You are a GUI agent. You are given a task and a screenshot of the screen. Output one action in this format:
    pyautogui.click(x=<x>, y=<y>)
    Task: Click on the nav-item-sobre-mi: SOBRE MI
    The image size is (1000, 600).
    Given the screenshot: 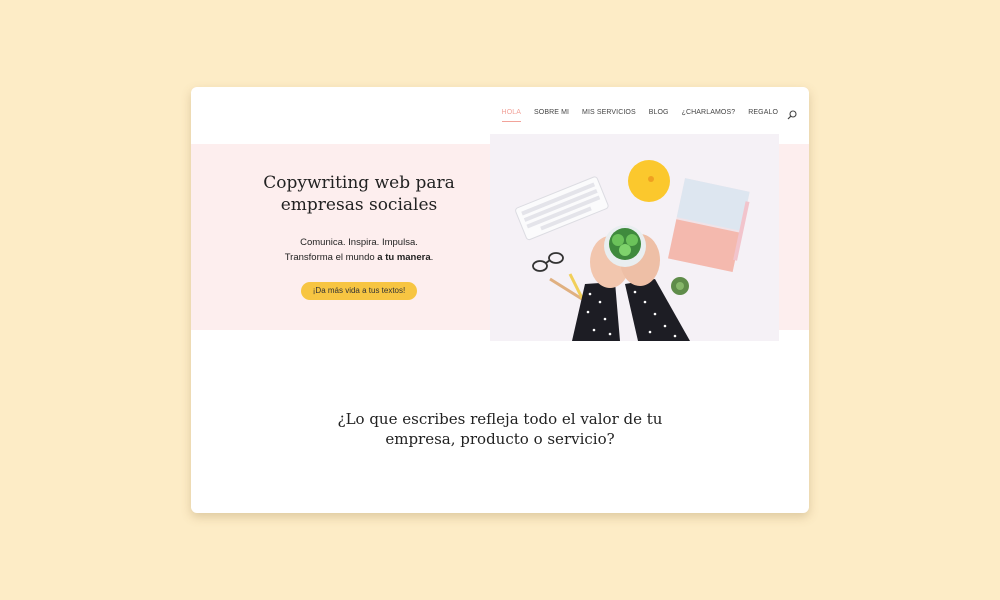 What is the action you would take?
    pyautogui.click(x=551, y=112)
    